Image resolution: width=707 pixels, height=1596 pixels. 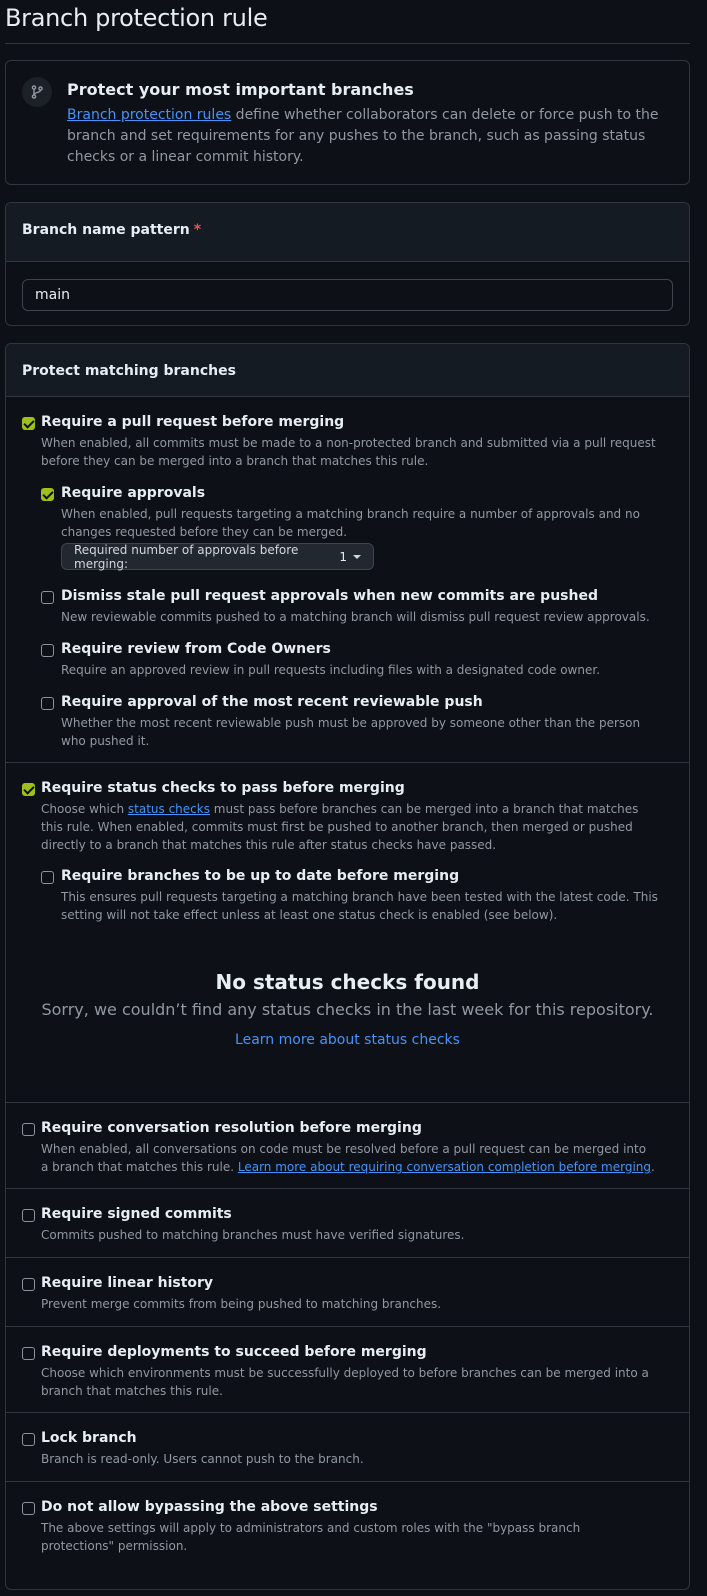 I want to click on page-title: Branch protection rule, so click(x=136, y=18).